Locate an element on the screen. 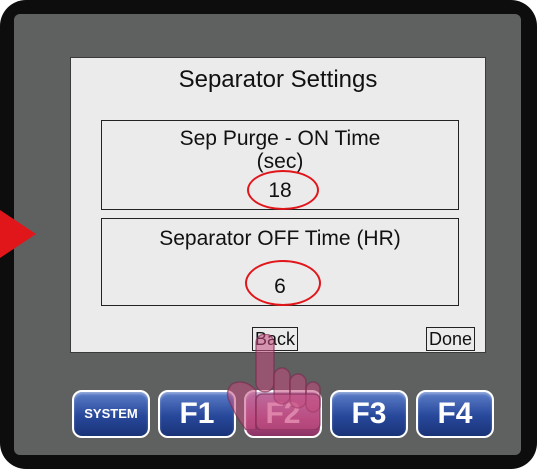  f3-key: F3 is located at coordinates (369, 414).